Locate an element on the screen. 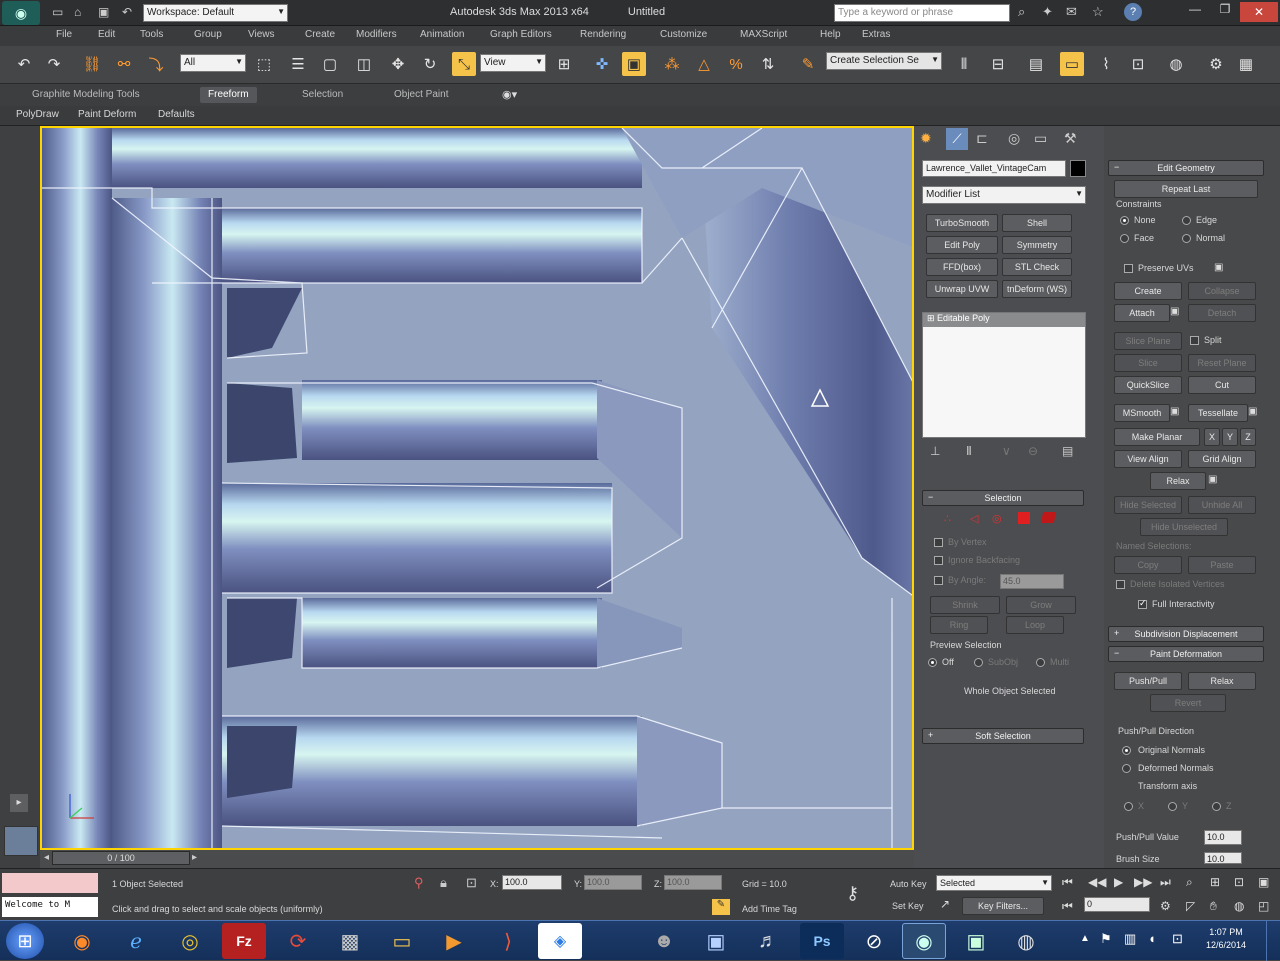  photoshop-icon: Ps is located at coordinates (822, 941).